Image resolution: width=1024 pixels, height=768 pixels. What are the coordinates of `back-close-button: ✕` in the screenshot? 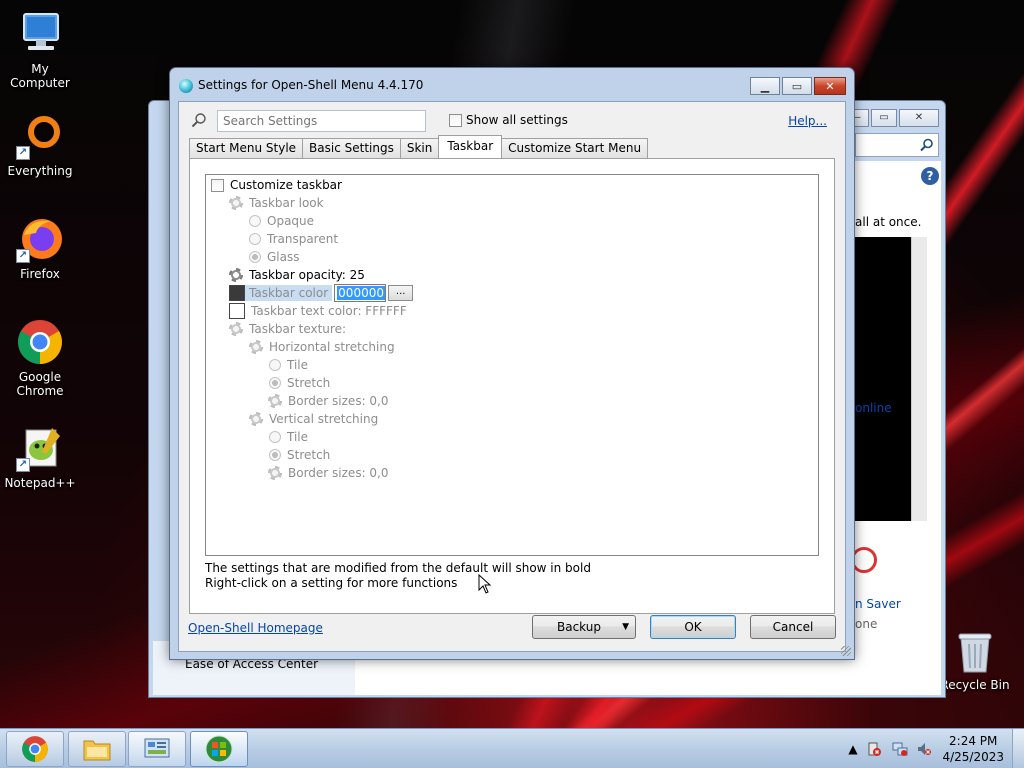 It's located at (919, 118).